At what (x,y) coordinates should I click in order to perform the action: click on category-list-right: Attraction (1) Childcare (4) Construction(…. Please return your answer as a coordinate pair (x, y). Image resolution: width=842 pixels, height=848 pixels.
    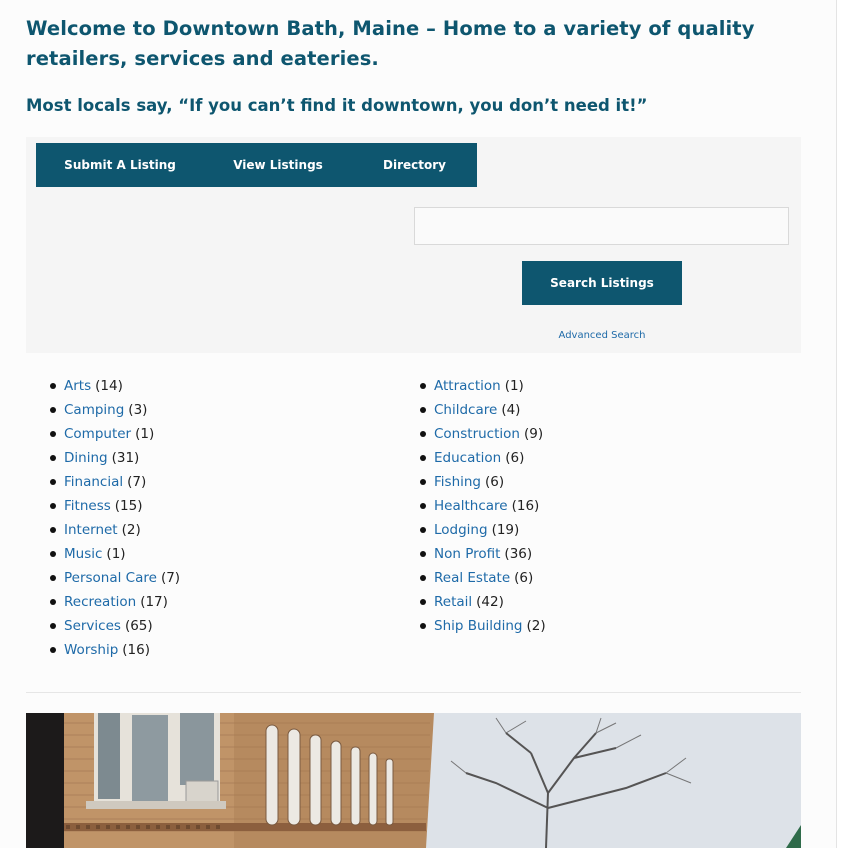
    Looking at the image, I should click on (483, 506).